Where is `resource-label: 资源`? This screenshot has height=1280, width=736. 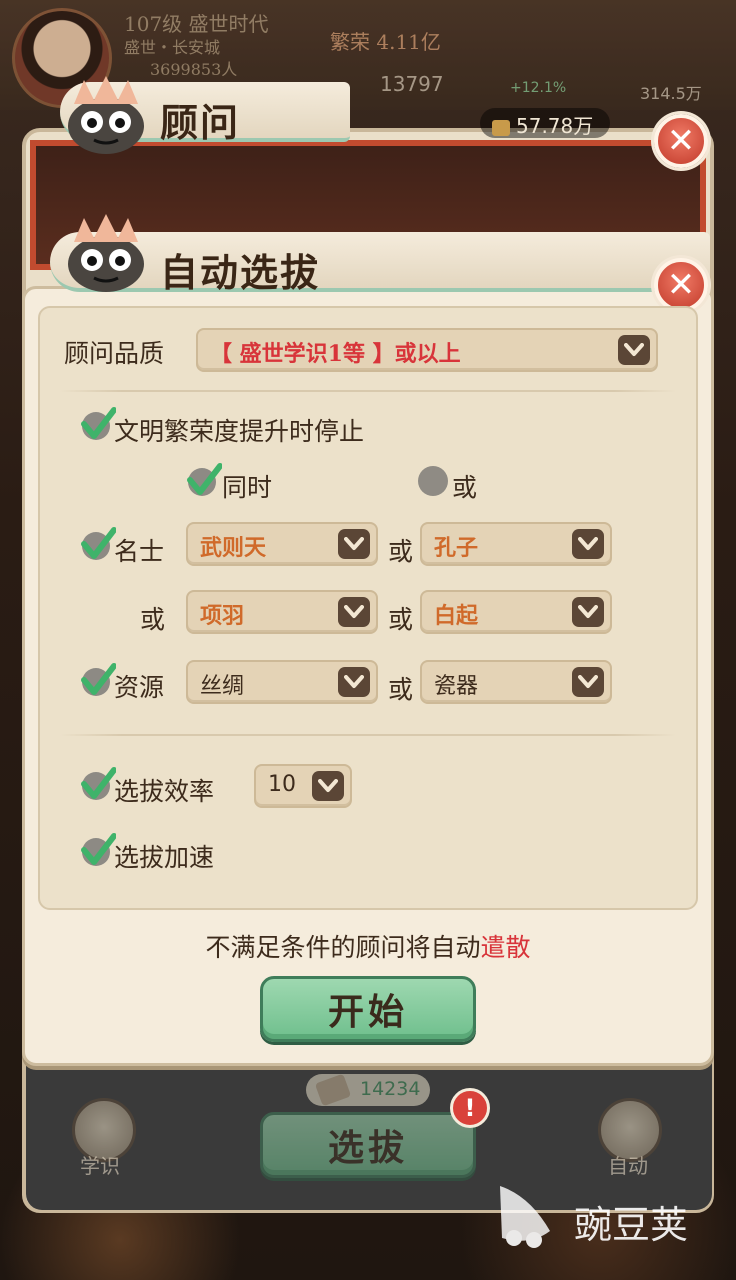
resource-label: 资源 is located at coordinates (139, 687).